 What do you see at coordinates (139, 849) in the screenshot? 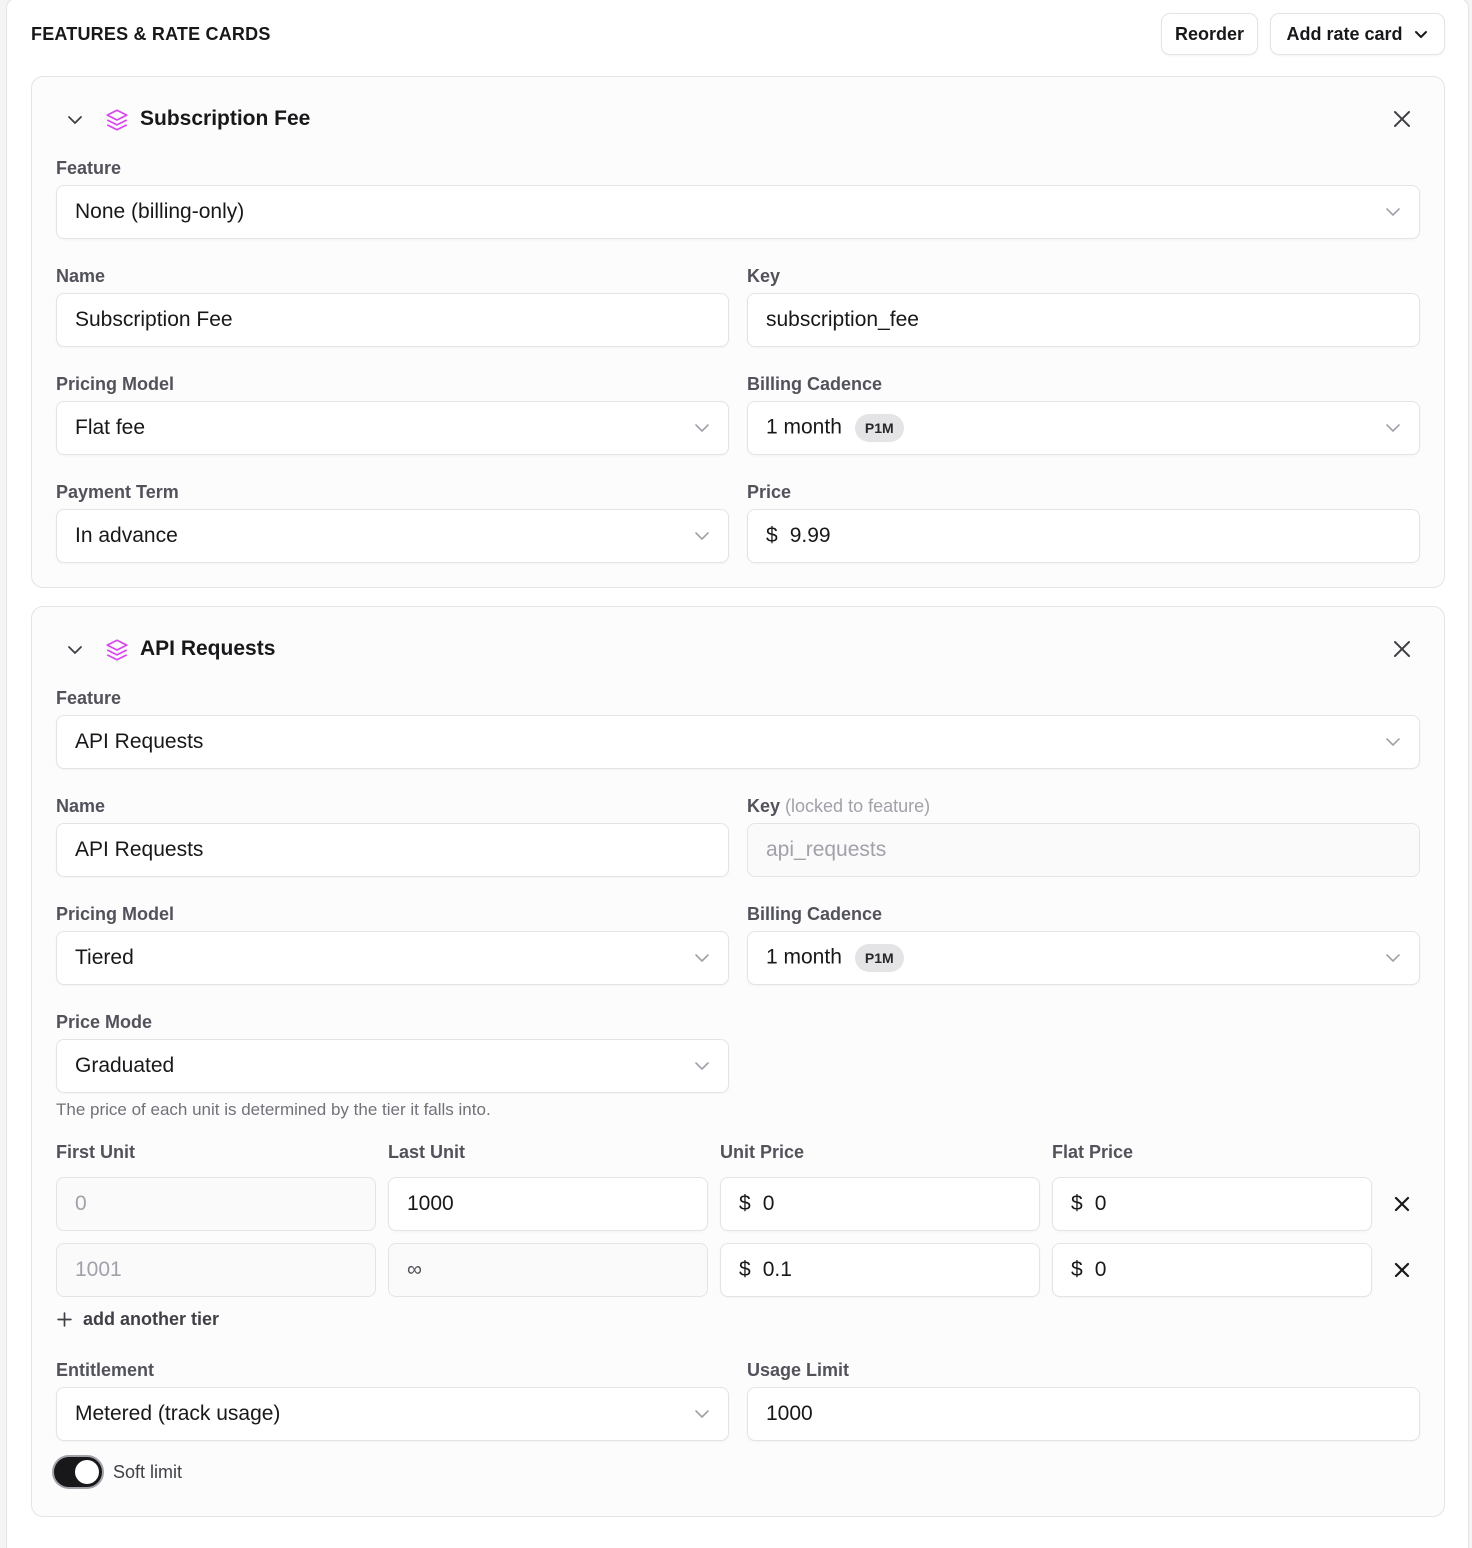
I see `name-input-value: API Requests` at bounding box center [139, 849].